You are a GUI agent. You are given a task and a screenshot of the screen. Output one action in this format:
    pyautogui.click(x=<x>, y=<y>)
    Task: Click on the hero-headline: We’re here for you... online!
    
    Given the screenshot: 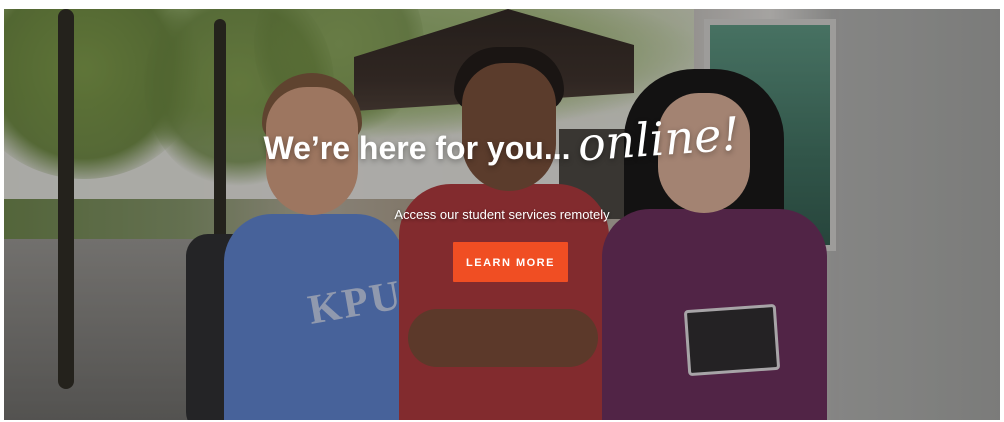 What is the action you would take?
    pyautogui.click(x=502, y=138)
    